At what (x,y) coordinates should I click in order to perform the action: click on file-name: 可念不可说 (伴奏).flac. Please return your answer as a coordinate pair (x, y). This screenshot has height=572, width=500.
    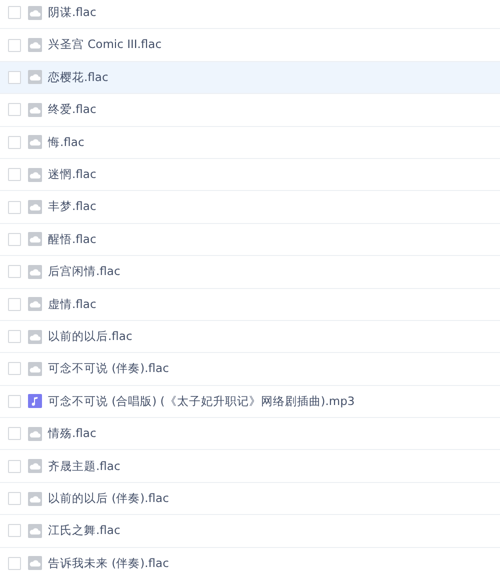
    Looking at the image, I should click on (108, 369).